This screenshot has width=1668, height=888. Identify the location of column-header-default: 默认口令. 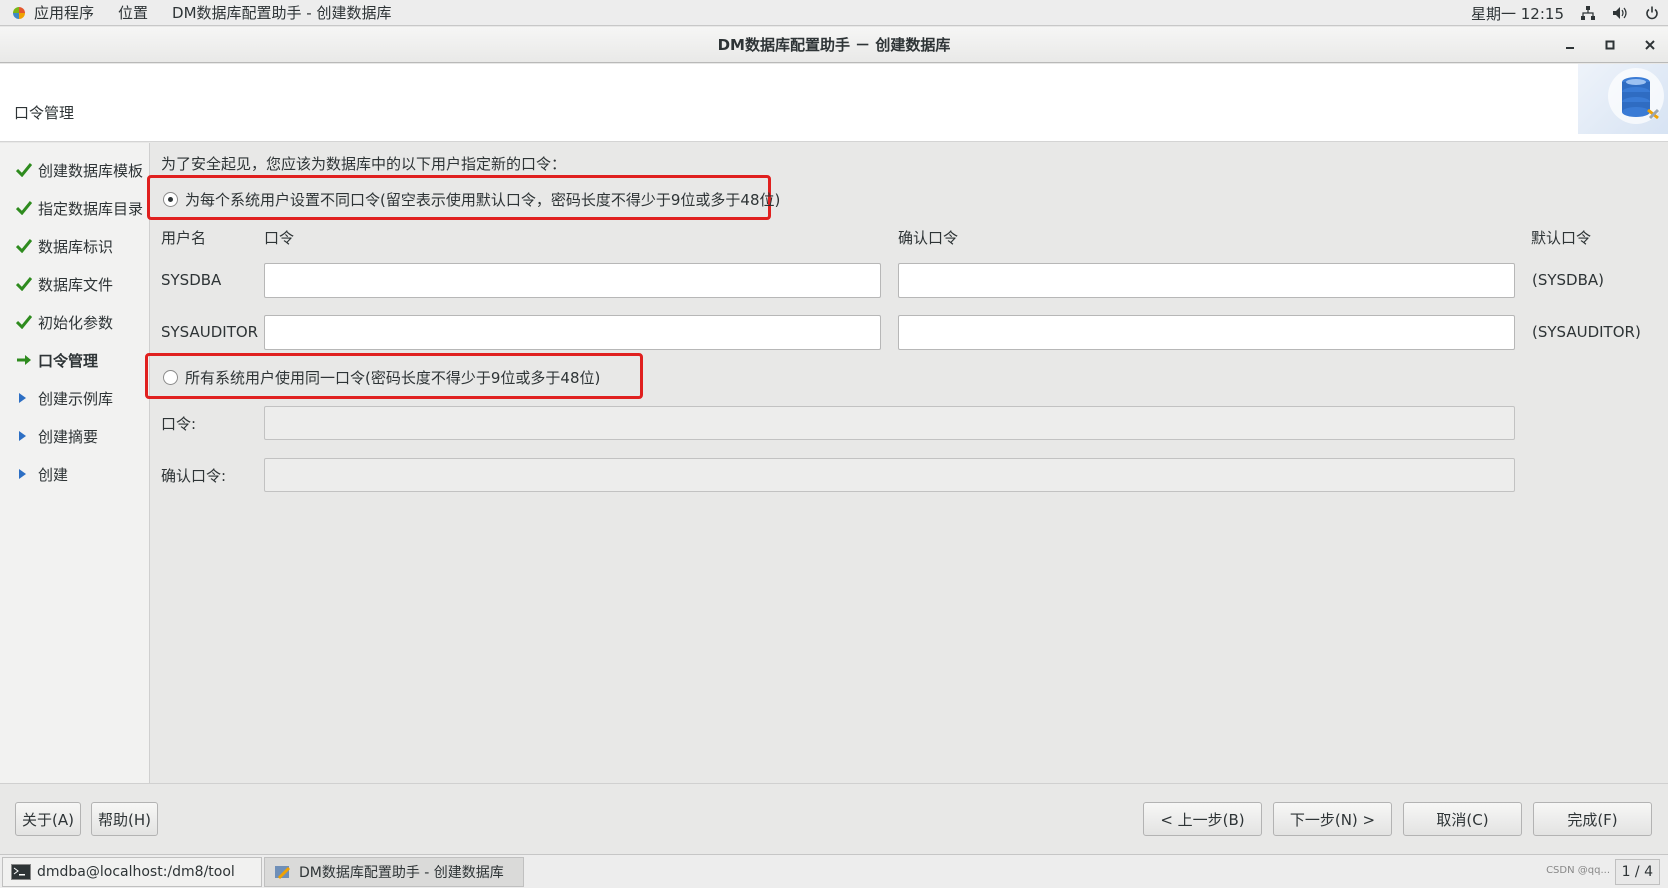
(1561, 238).